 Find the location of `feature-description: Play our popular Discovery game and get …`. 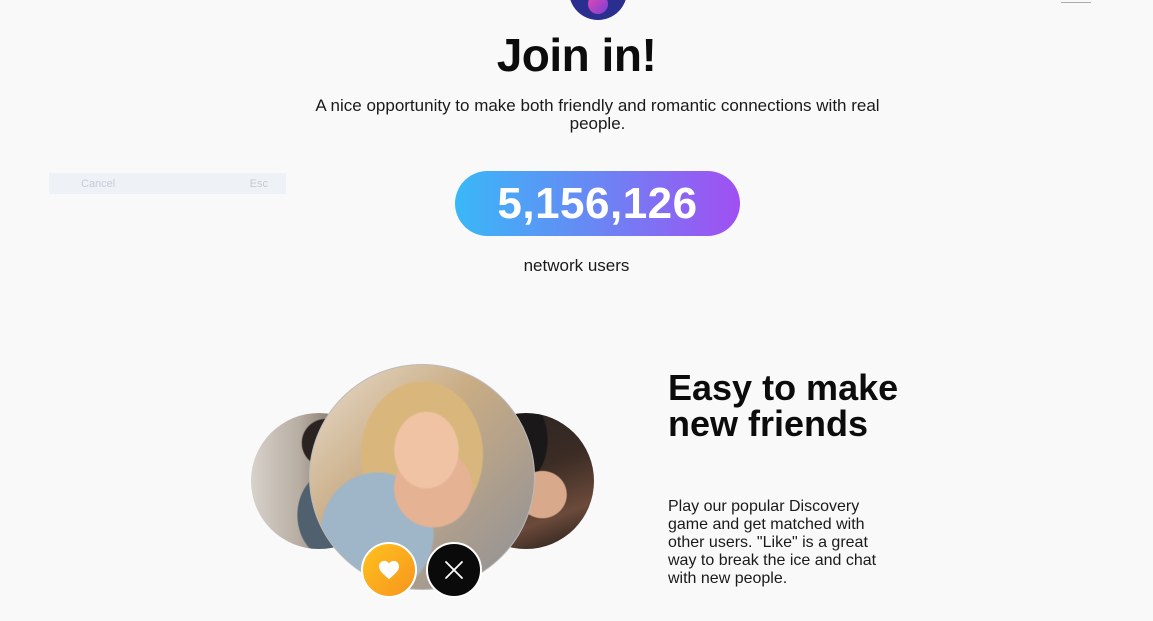

feature-description: Play our popular Discovery game and get … is located at coordinates (772, 542).